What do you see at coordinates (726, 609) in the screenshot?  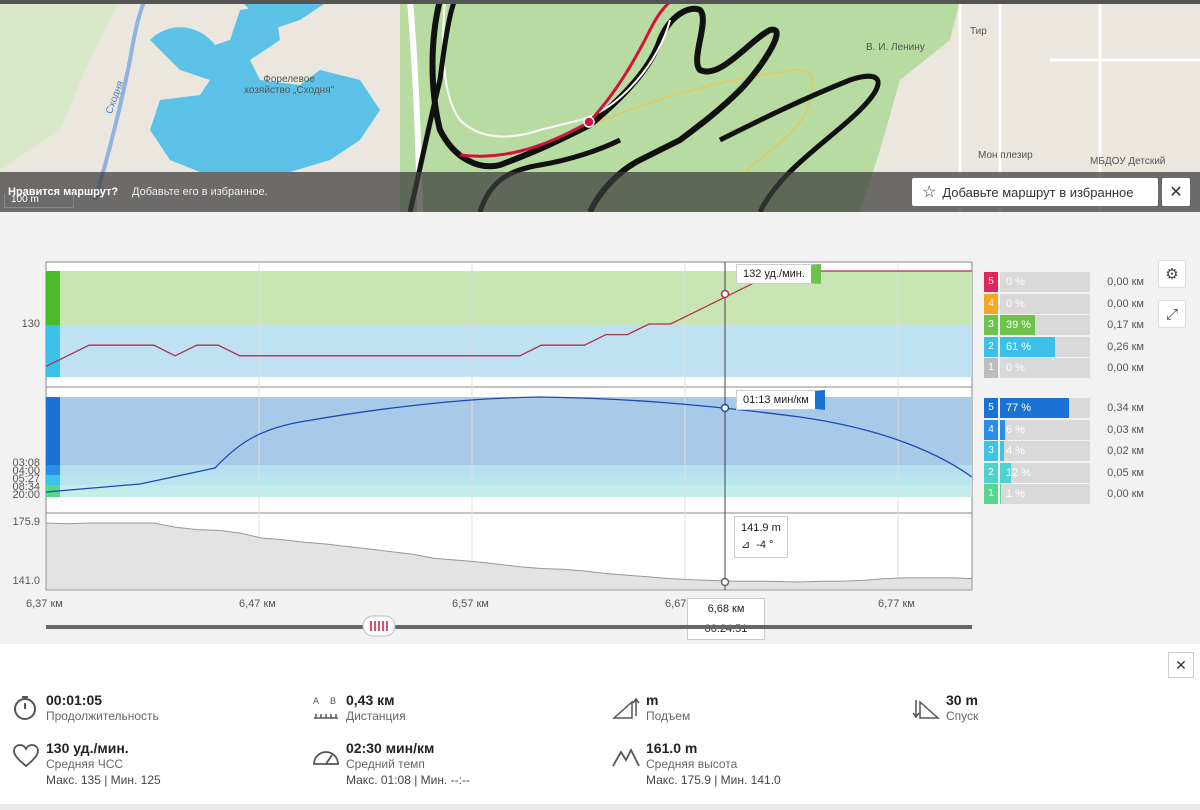 I see `cursor-distance: 6,68 км` at bounding box center [726, 609].